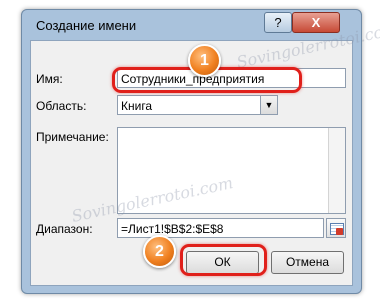  I want to click on dialog-title: Создание имени, so click(86, 25).